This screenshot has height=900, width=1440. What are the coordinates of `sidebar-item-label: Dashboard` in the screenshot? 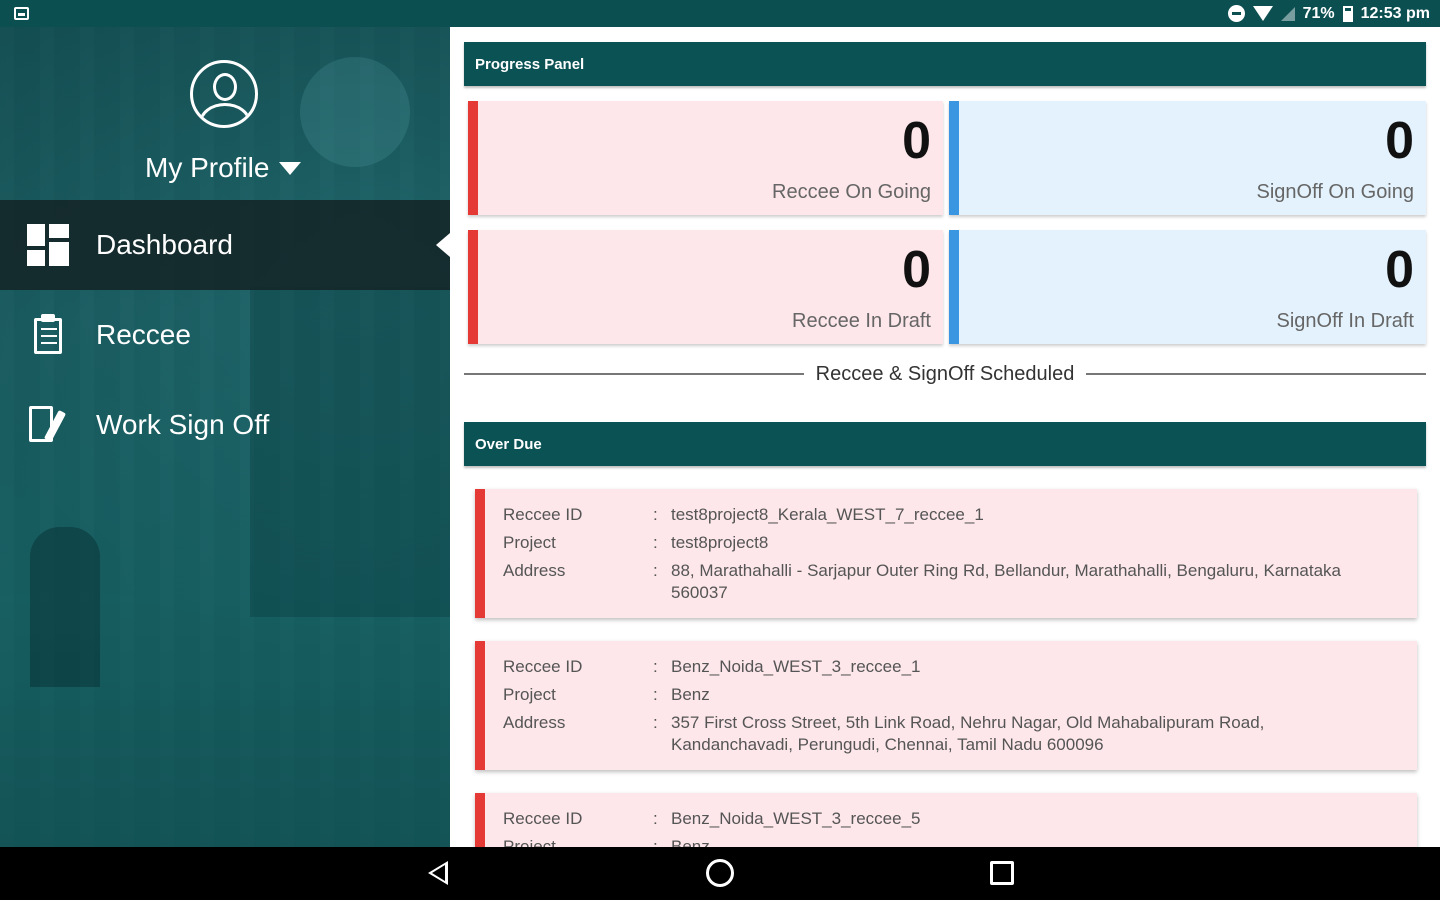 It's located at (164, 244).